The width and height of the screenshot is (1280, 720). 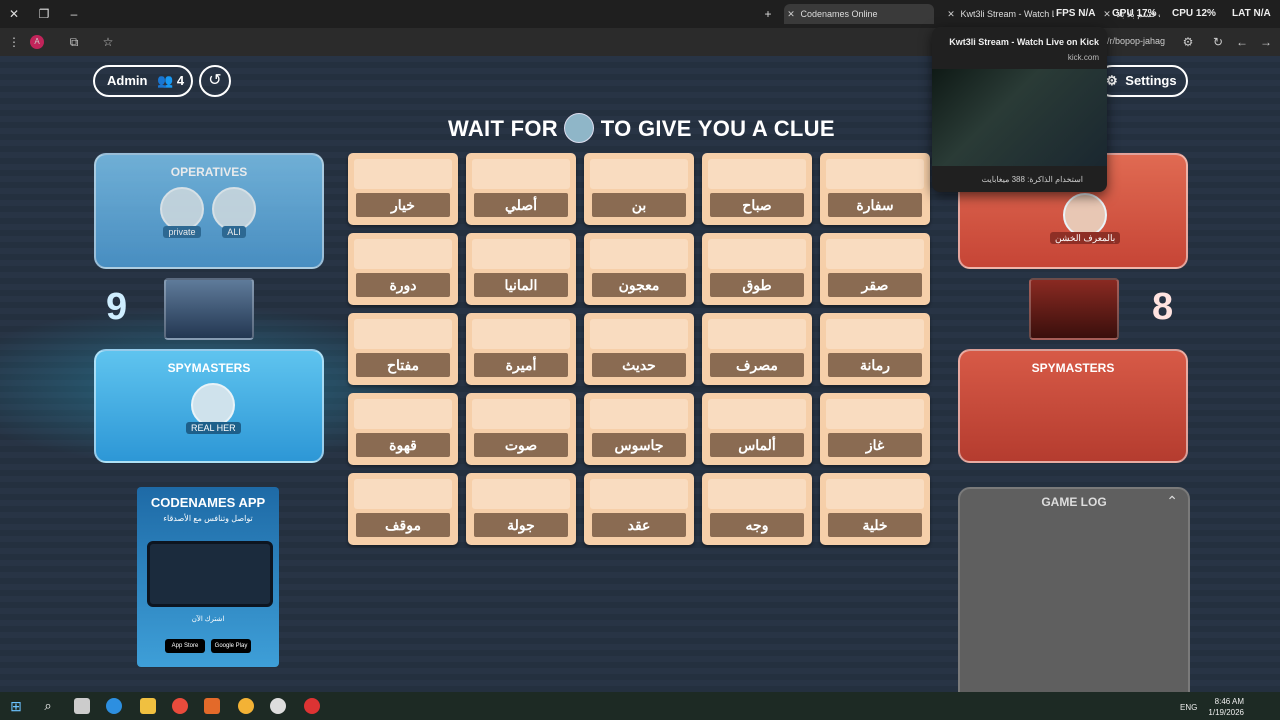 I want to click on admin-label: Admin, so click(x=127, y=80).